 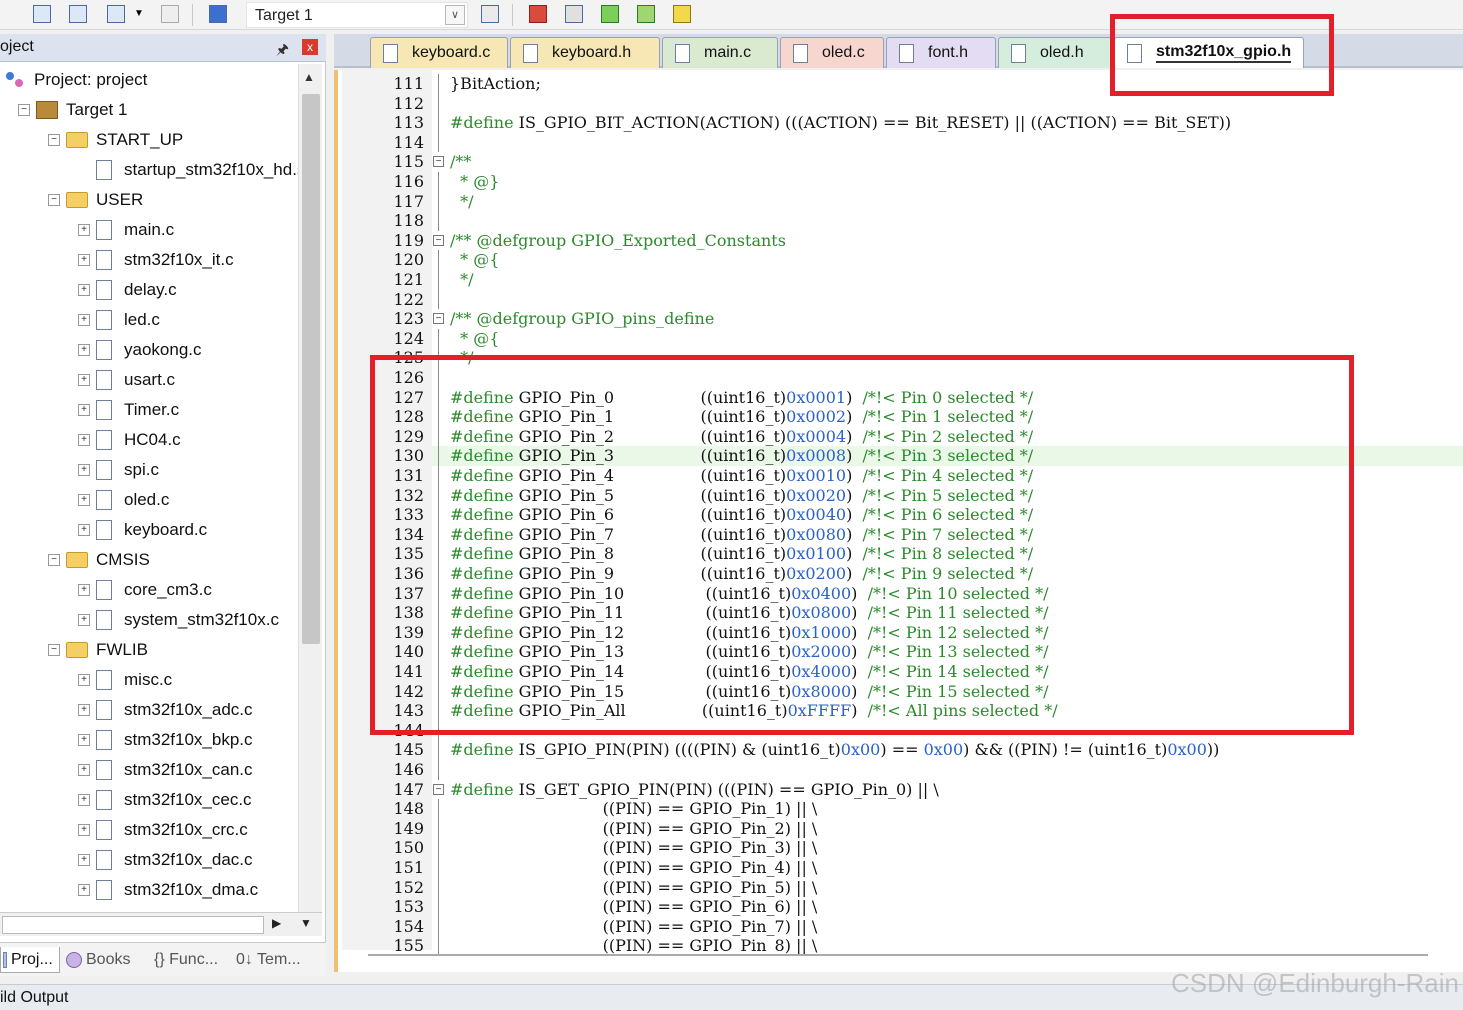 I want to click on tree-item: + misc.c, so click(x=125, y=680).